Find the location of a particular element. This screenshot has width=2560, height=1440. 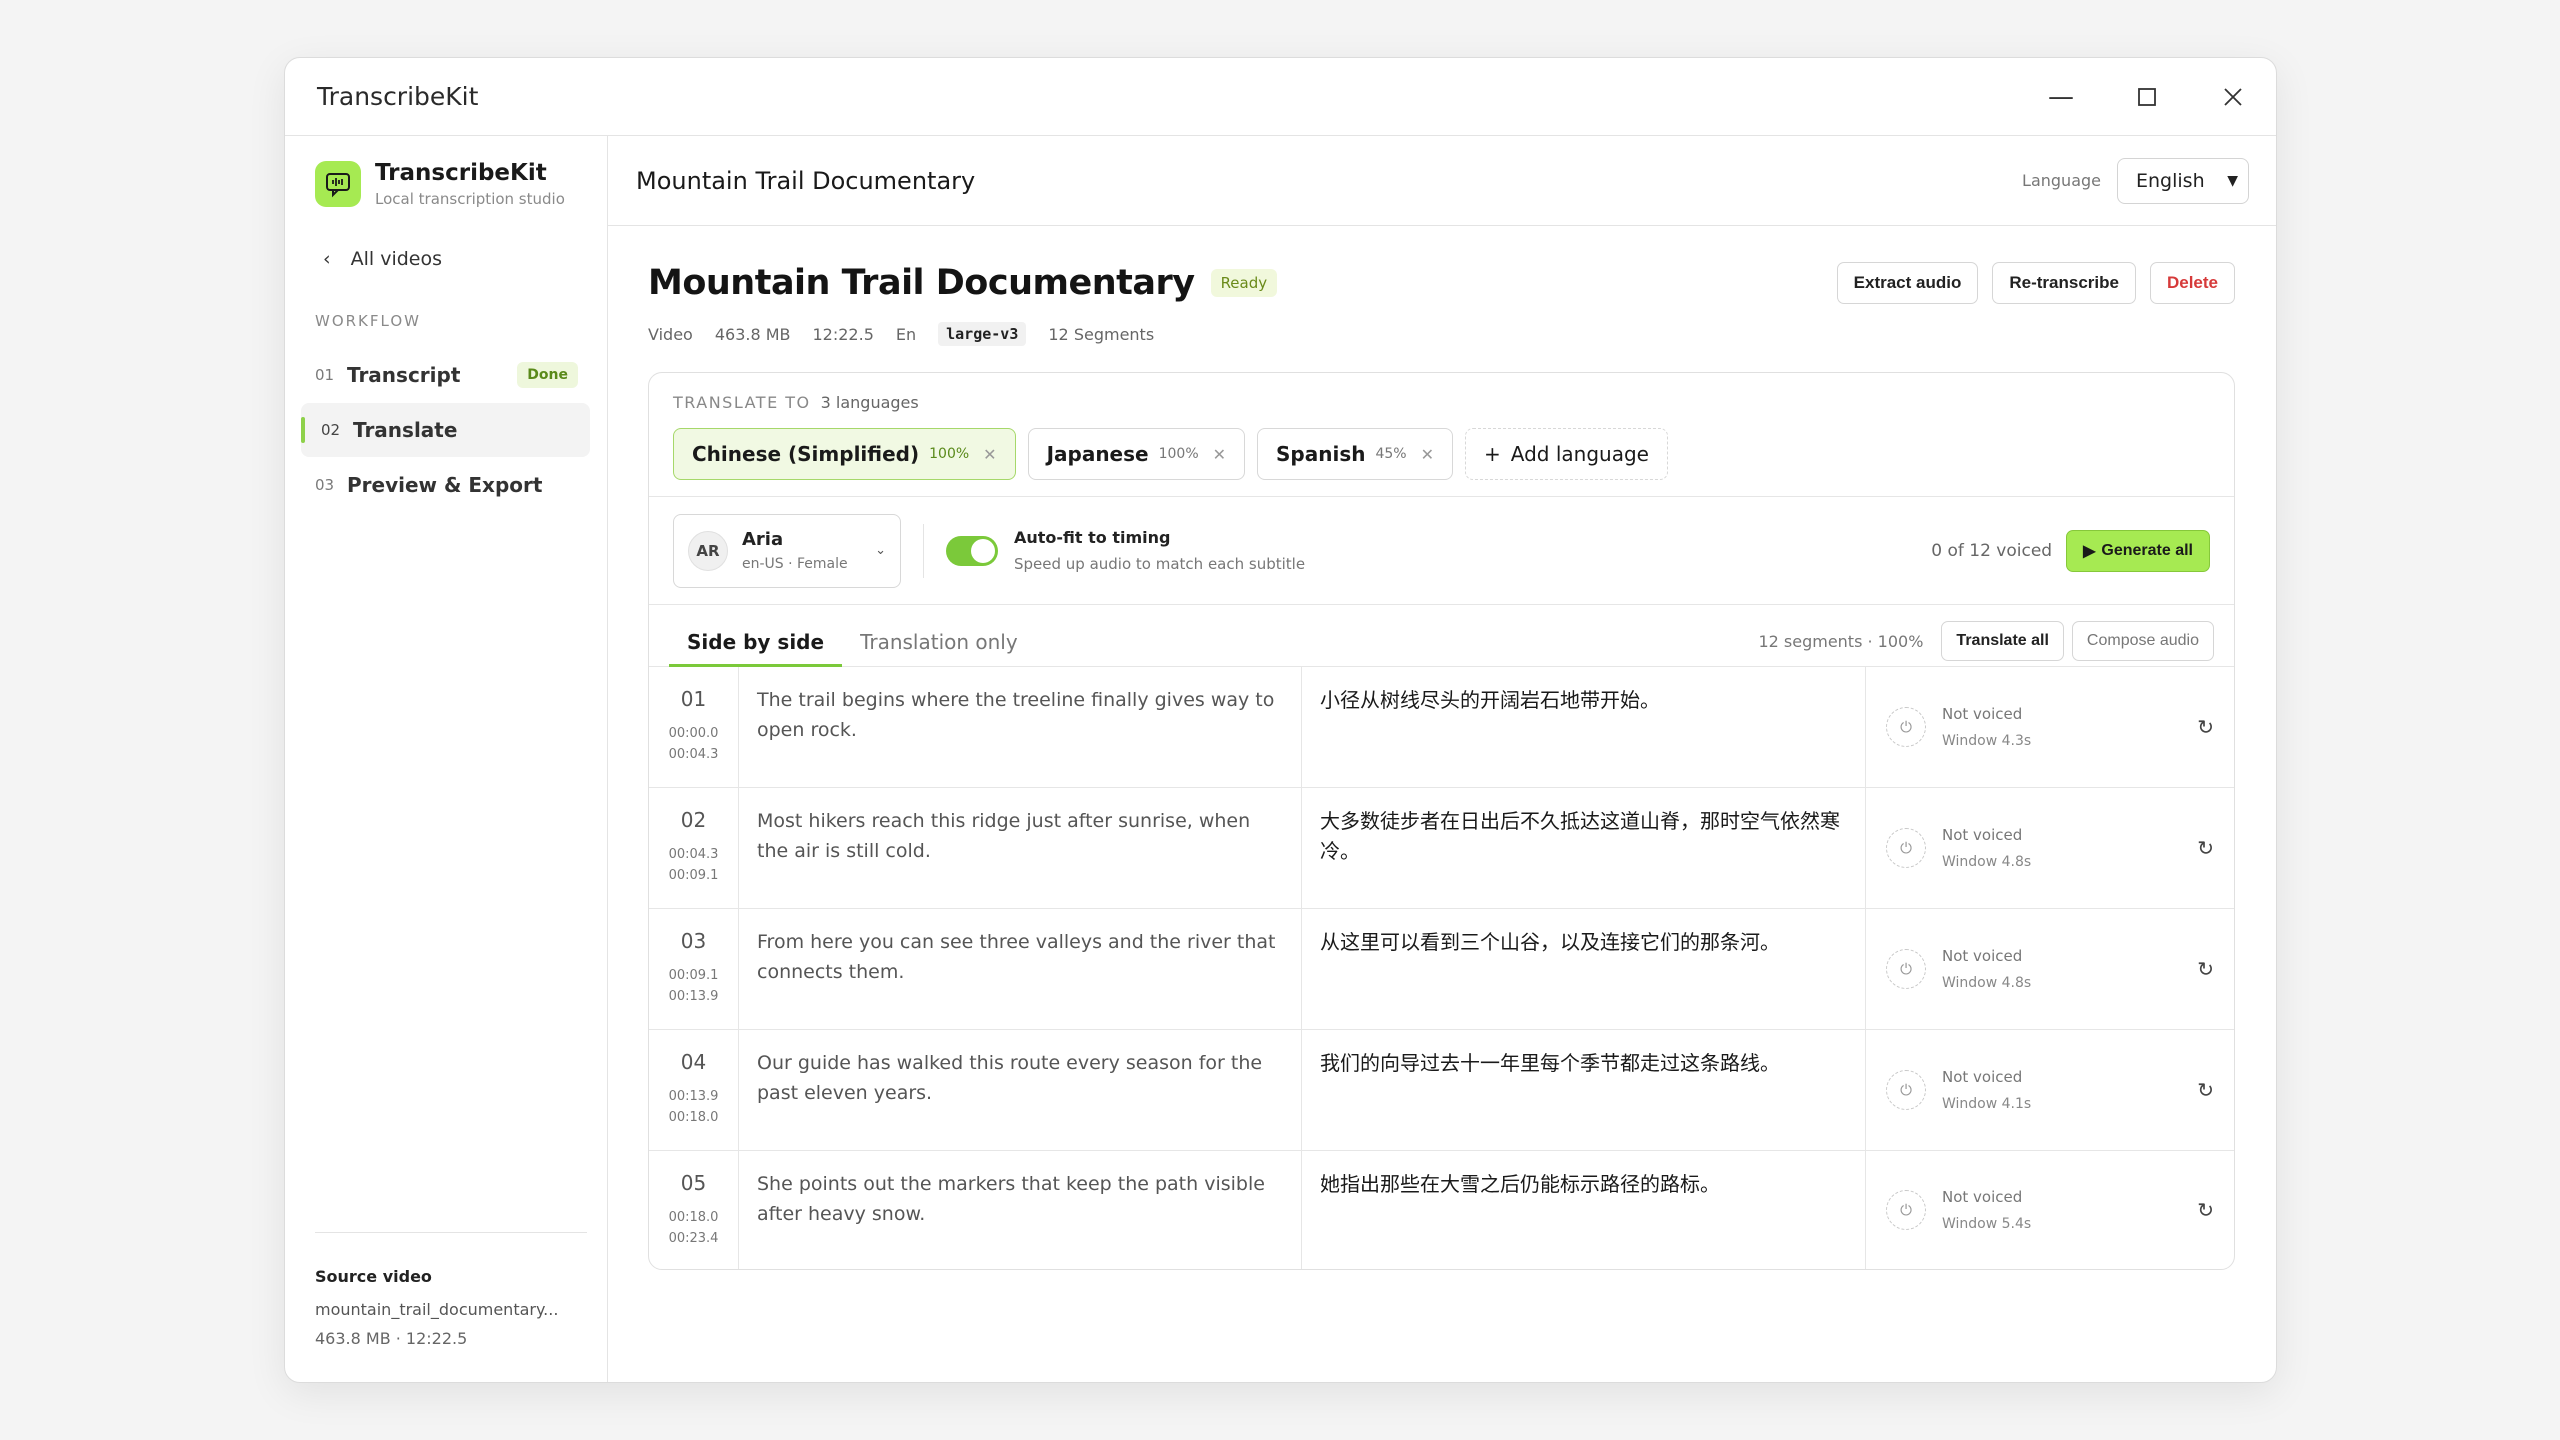

sidebar-item-translate: 02 Translate is located at coordinates (445, 430).